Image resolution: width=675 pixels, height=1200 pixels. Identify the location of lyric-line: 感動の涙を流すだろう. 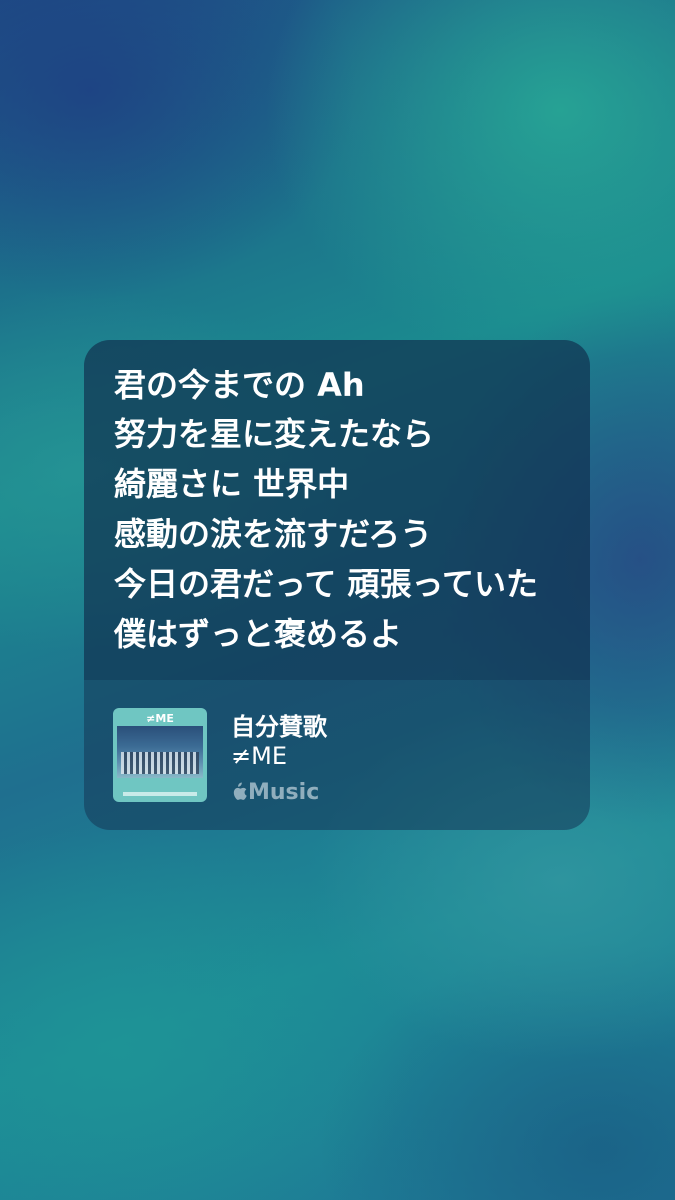
(273, 534).